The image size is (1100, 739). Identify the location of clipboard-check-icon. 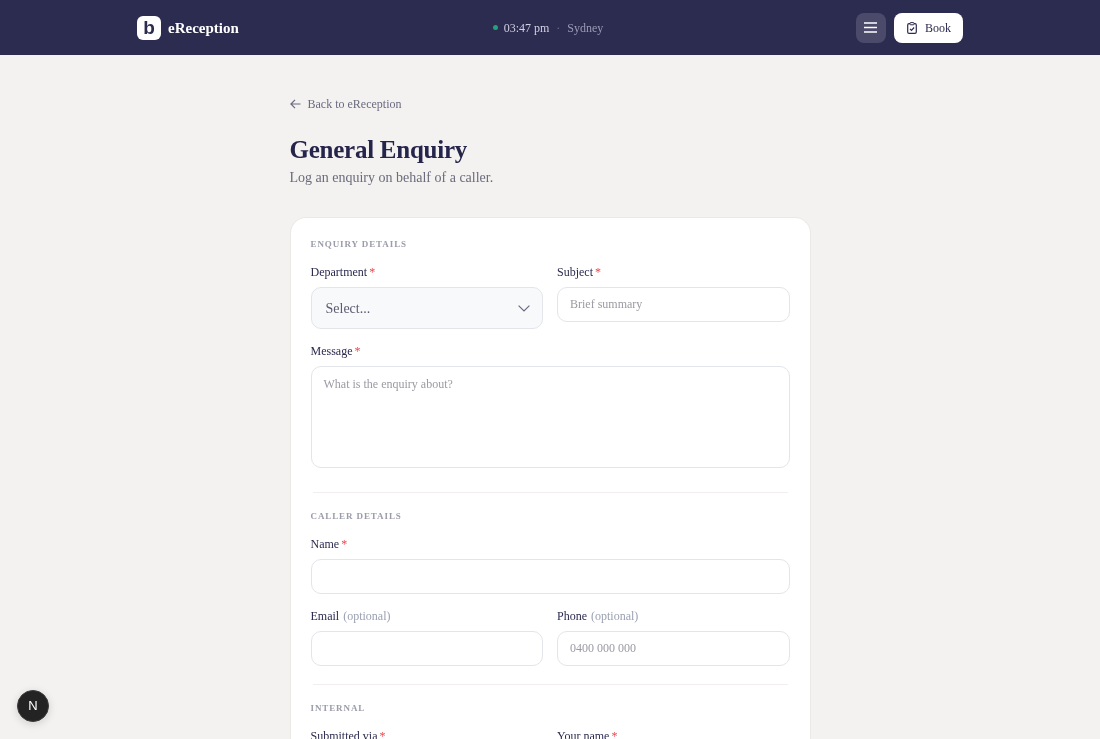
(912, 27).